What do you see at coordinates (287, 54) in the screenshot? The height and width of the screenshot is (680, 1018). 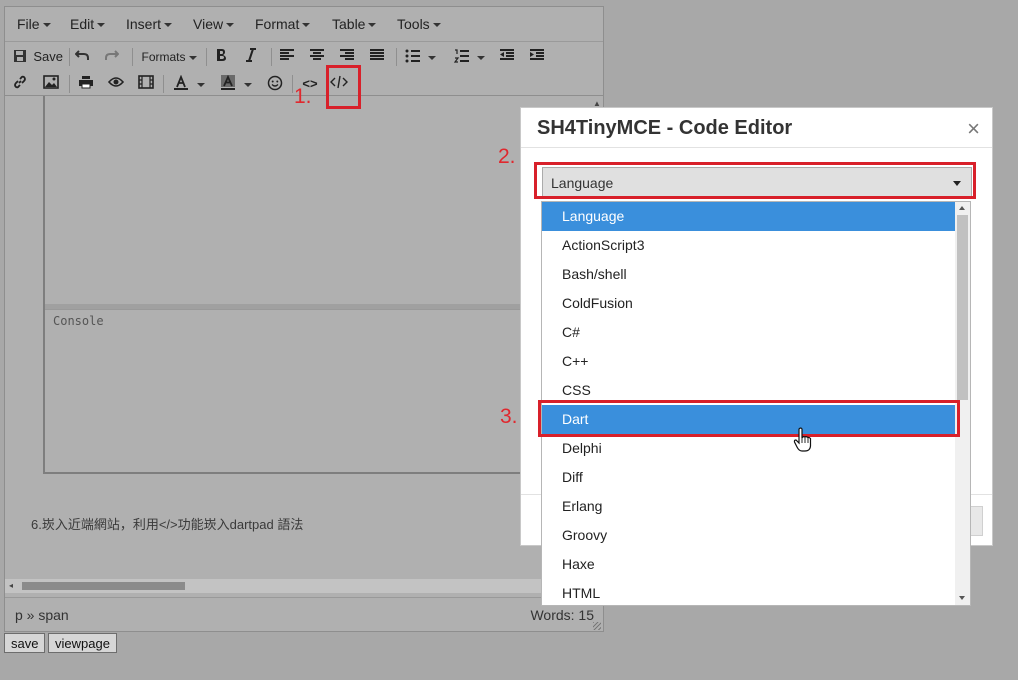 I see `align-left-icon` at bounding box center [287, 54].